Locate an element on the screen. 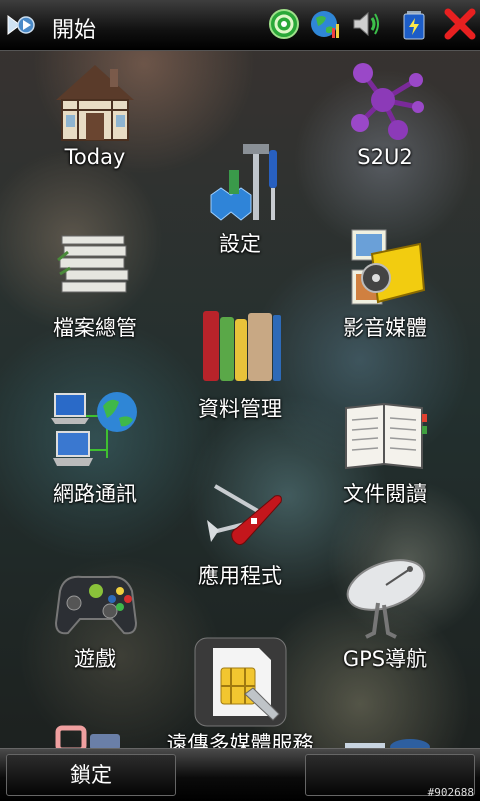  house-icon is located at coordinates (94, 103).